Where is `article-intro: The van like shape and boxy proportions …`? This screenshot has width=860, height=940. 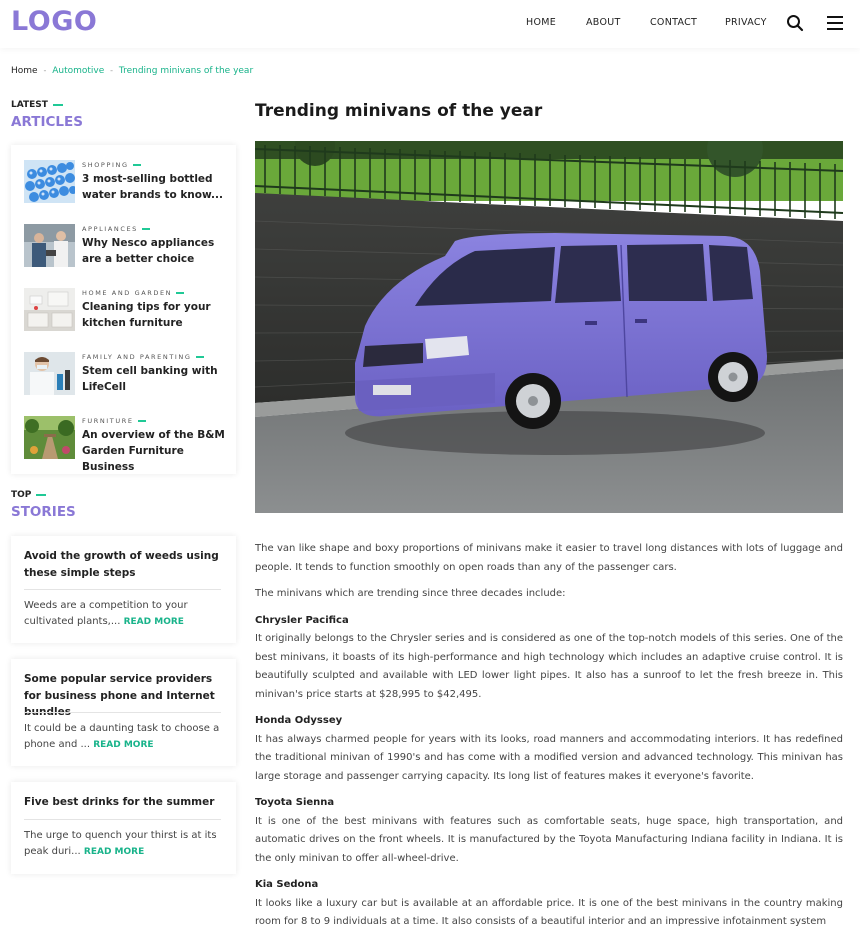
article-intro: The van like shape and boxy proportions … is located at coordinates (549, 558).